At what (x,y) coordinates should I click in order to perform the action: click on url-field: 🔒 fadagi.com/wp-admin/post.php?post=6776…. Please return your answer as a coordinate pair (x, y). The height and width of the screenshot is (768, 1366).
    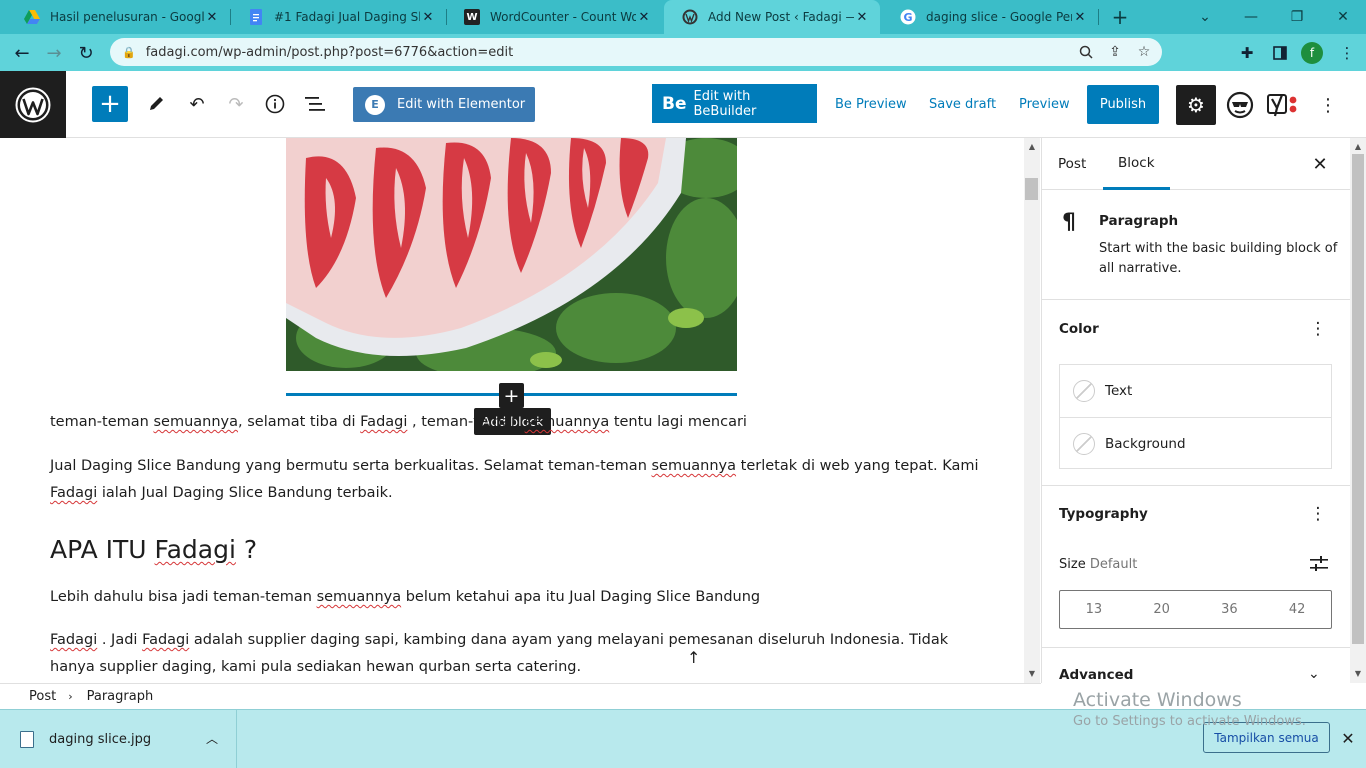
    Looking at the image, I should click on (636, 52).